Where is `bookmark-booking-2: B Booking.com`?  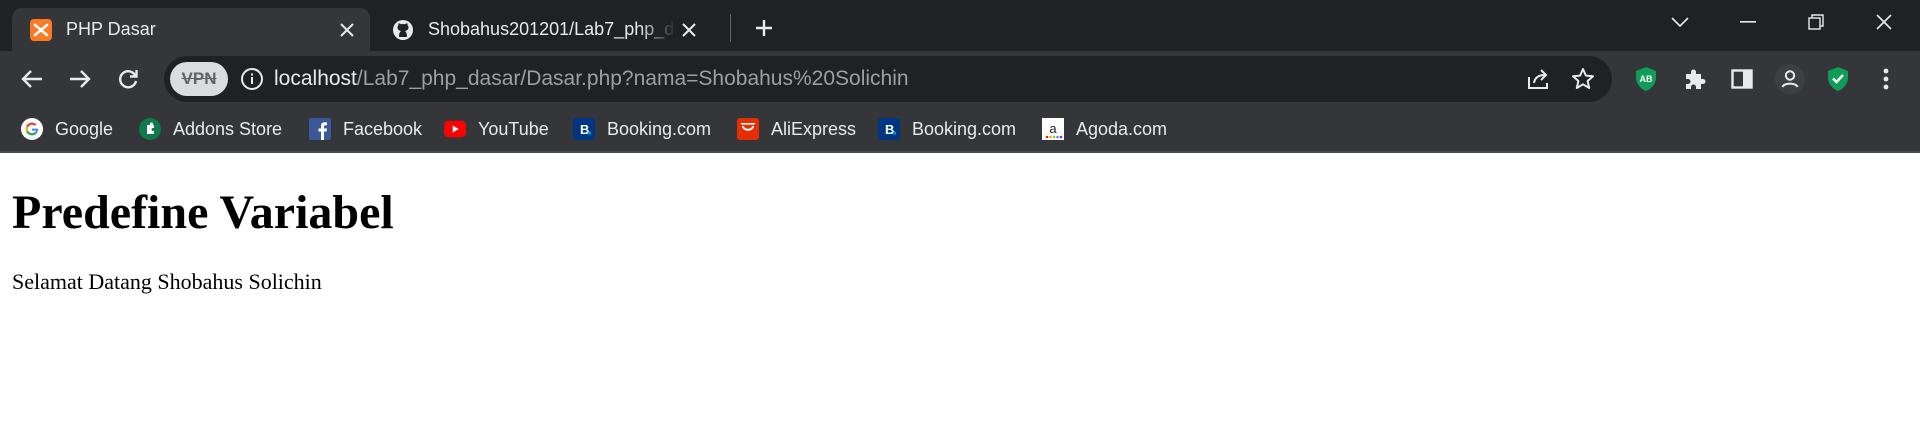
bookmark-booking-2: B Booking.com is located at coordinates (947, 129).